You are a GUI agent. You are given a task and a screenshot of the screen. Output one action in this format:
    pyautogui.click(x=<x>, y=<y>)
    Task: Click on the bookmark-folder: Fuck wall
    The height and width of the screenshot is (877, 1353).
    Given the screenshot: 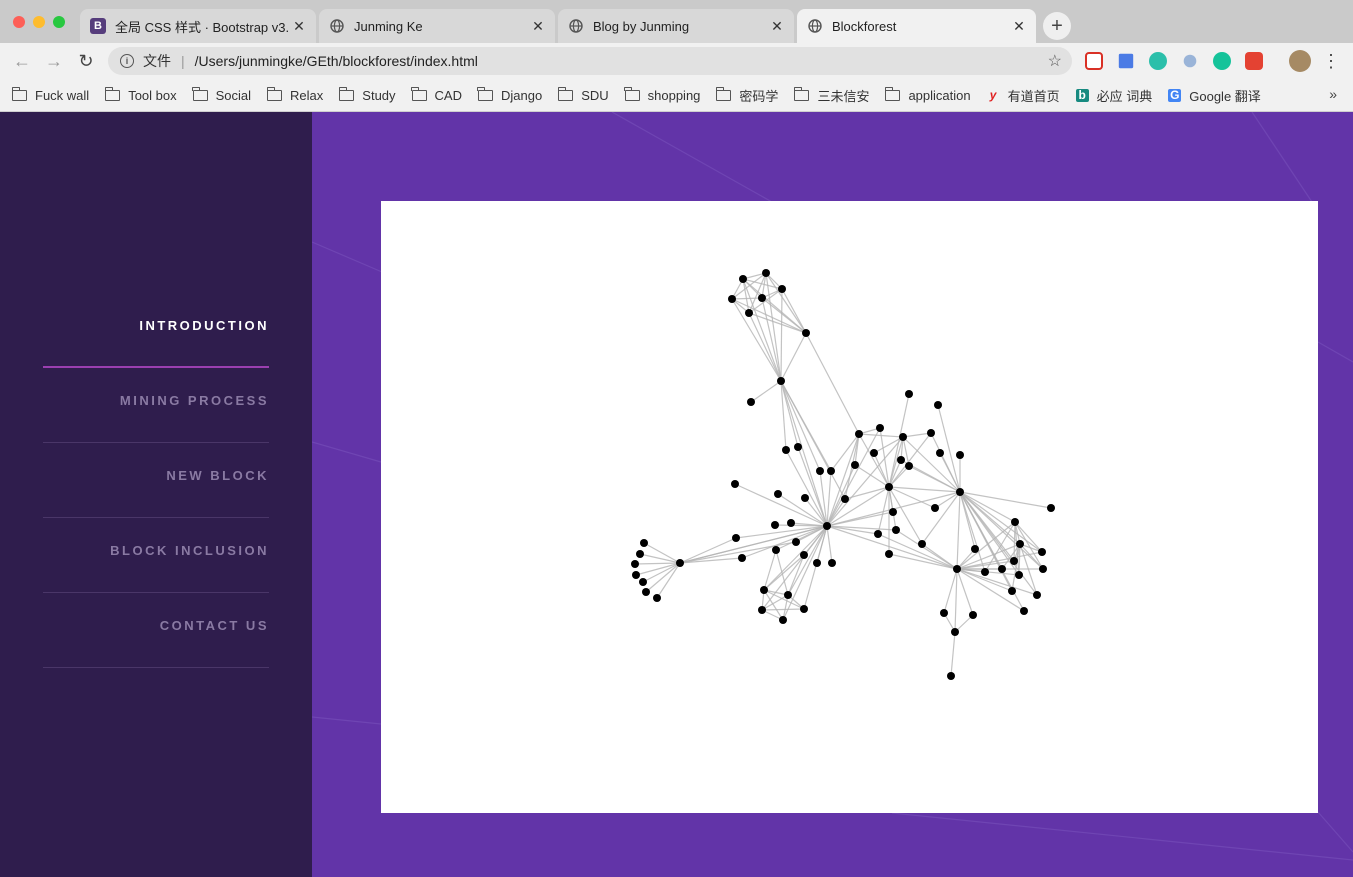 What is the action you would take?
    pyautogui.click(x=50, y=94)
    